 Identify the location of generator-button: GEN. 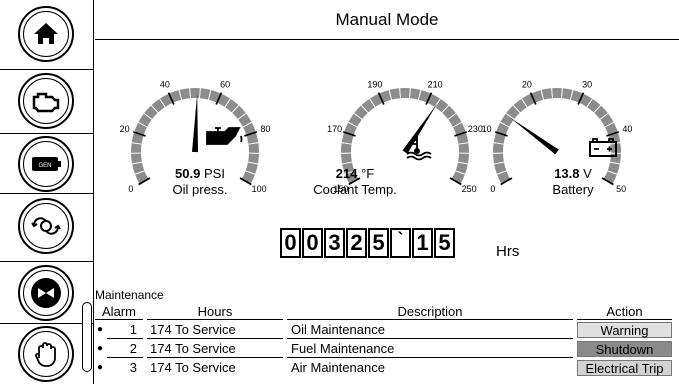
(47, 164).